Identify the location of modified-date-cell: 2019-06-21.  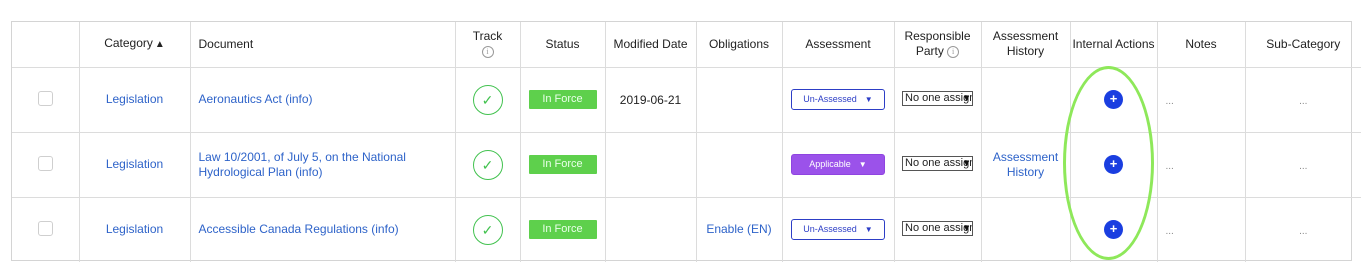
(651, 99).